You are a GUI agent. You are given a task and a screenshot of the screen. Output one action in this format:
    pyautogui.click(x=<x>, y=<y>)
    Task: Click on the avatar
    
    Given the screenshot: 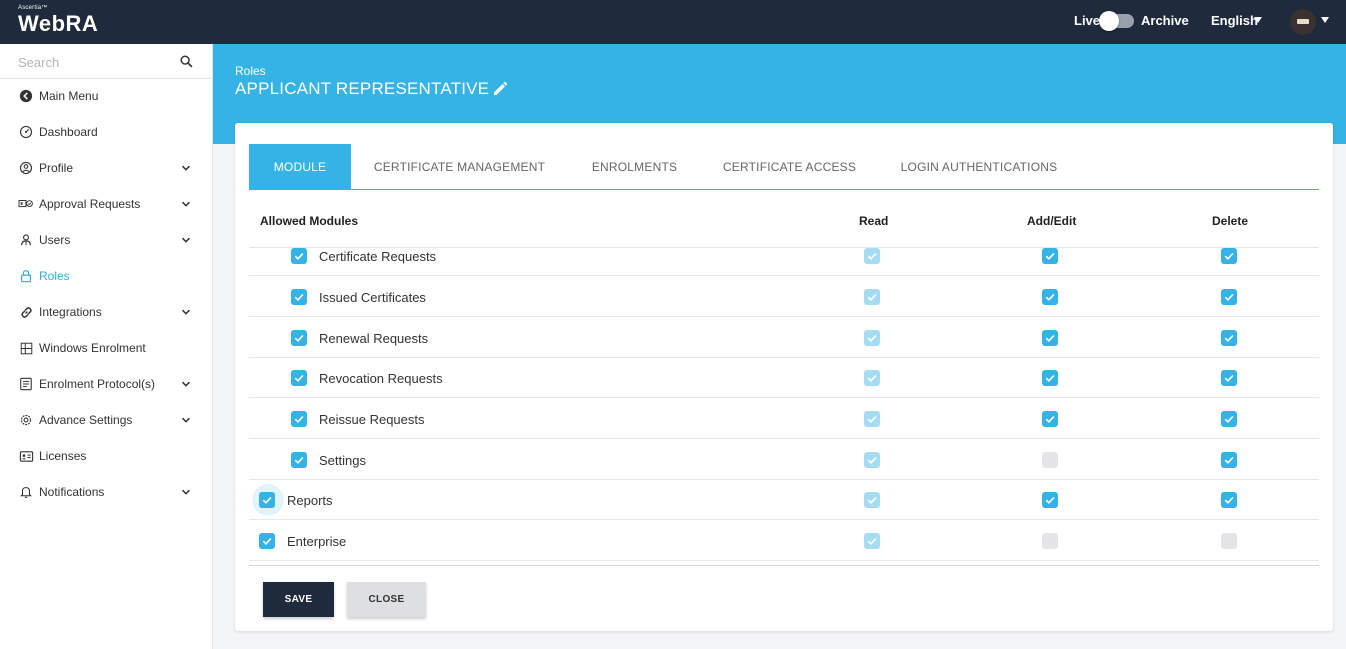 What is the action you would take?
    pyautogui.click(x=1303, y=22)
    